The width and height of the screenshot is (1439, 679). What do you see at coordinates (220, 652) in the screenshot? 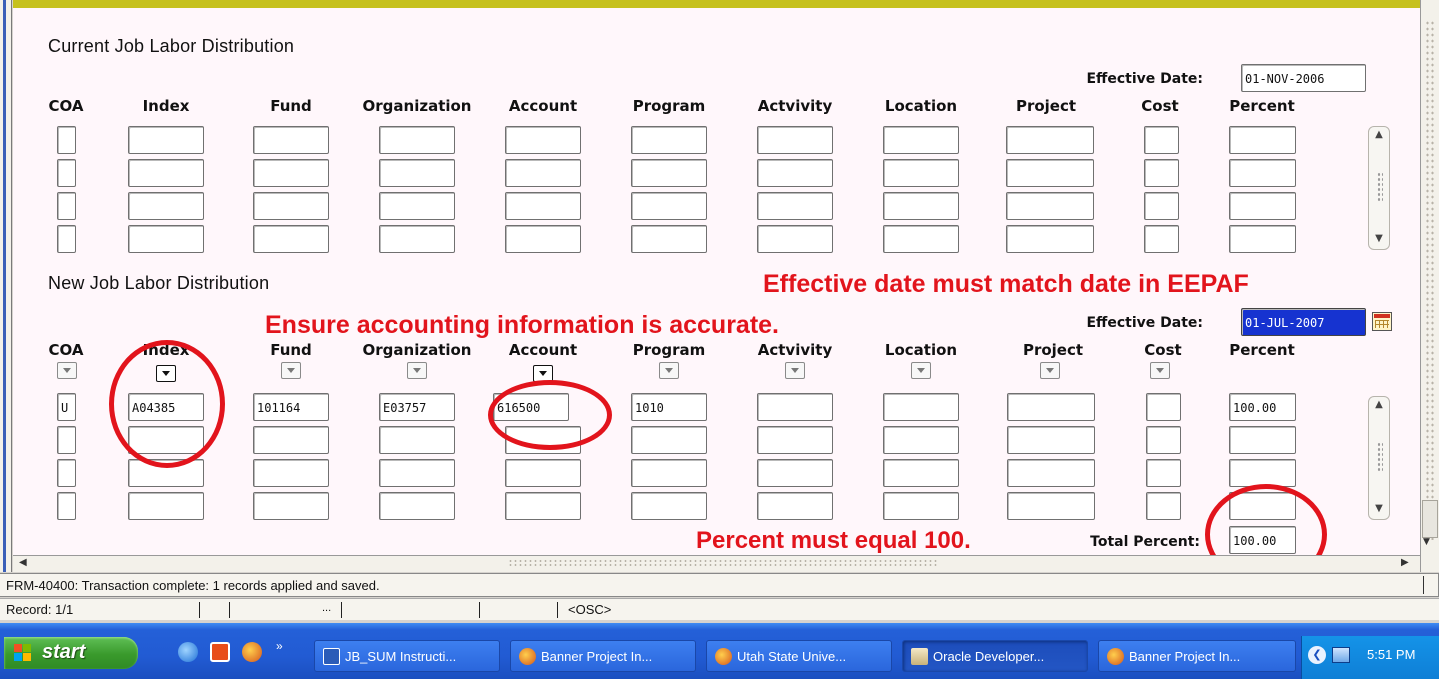
I see `outlook-icon` at bounding box center [220, 652].